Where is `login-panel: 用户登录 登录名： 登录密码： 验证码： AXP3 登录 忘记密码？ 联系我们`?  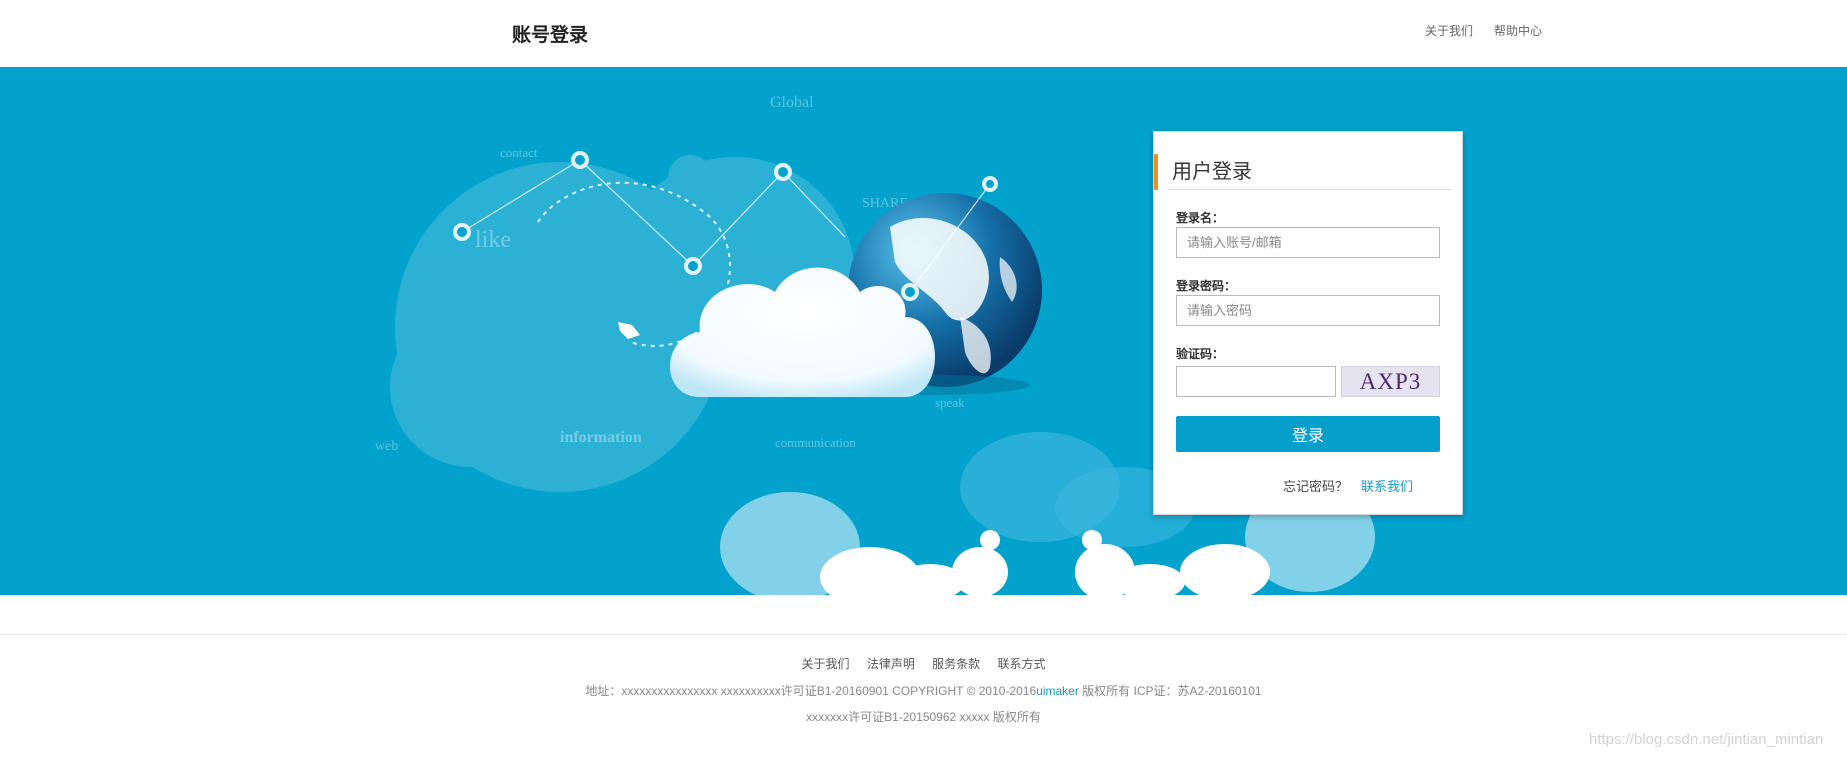
login-panel: 用户登录 登录名： 登录密码： 验证码： AXP3 登录 忘记密码？ 联系我们 is located at coordinates (1308, 323).